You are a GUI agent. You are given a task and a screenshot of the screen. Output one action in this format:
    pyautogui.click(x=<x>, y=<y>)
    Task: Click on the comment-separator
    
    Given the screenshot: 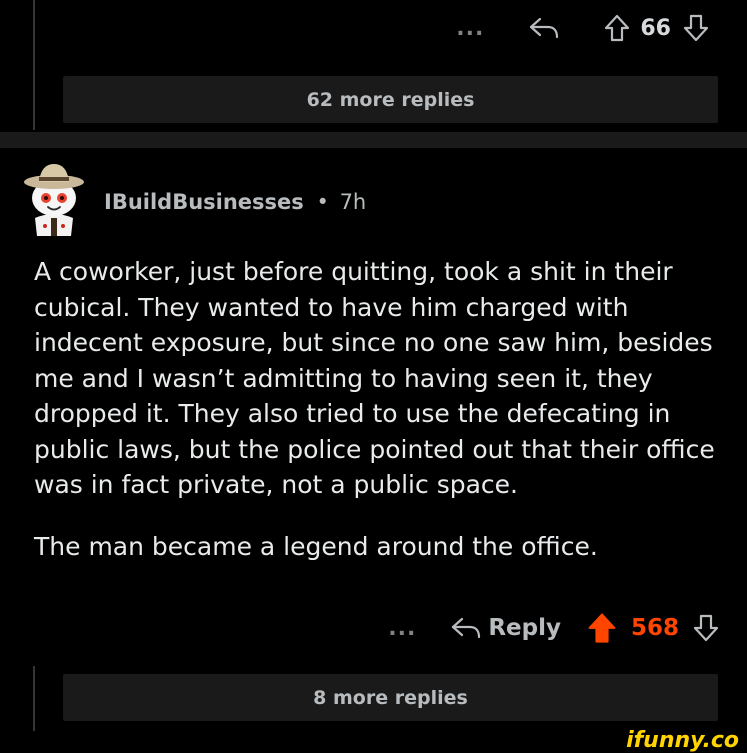 What is the action you would take?
    pyautogui.click(x=373, y=140)
    